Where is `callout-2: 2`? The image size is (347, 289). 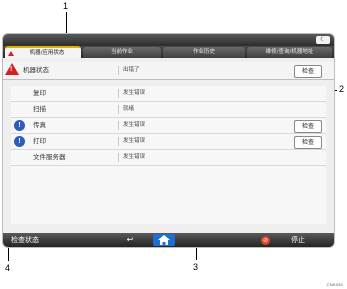
callout-2: 2 is located at coordinates (342, 89).